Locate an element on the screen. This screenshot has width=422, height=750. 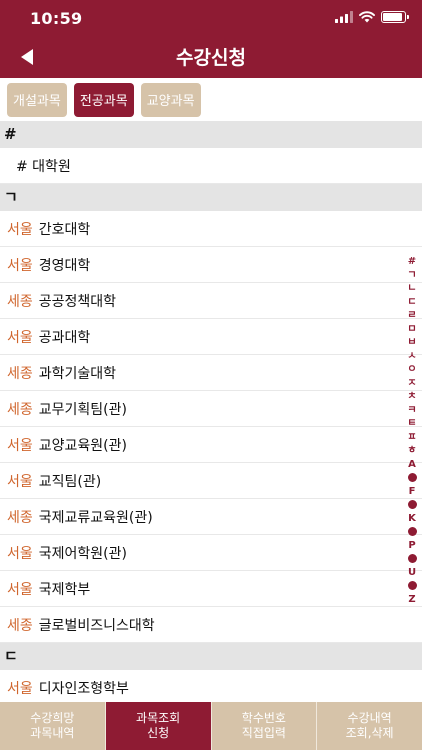
college-name: 교무기획팀(관) is located at coordinates (82, 409).